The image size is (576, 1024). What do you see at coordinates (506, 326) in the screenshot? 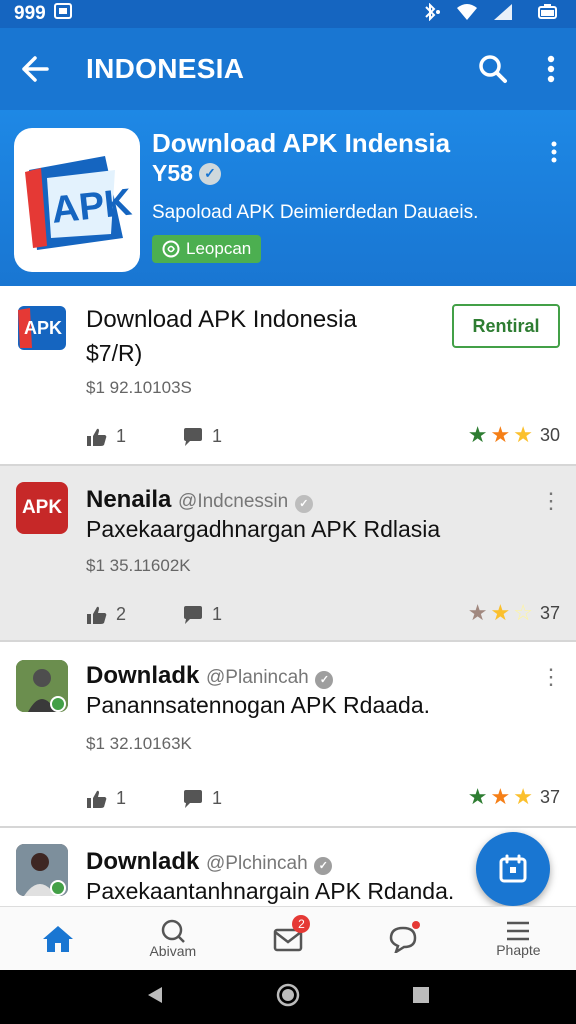
I see `rent-button: Rentiral` at bounding box center [506, 326].